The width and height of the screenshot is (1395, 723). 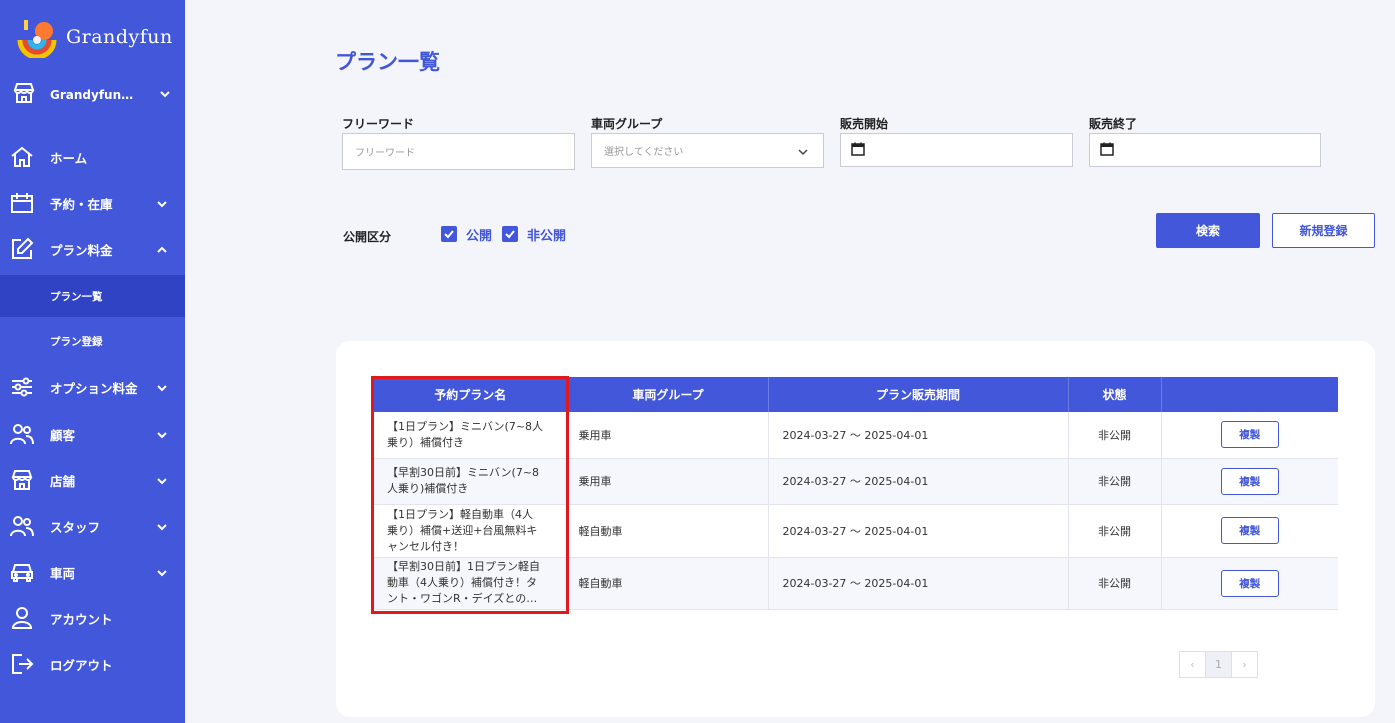 I want to click on sidebar-item-customers: 顧客, so click(x=92, y=434).